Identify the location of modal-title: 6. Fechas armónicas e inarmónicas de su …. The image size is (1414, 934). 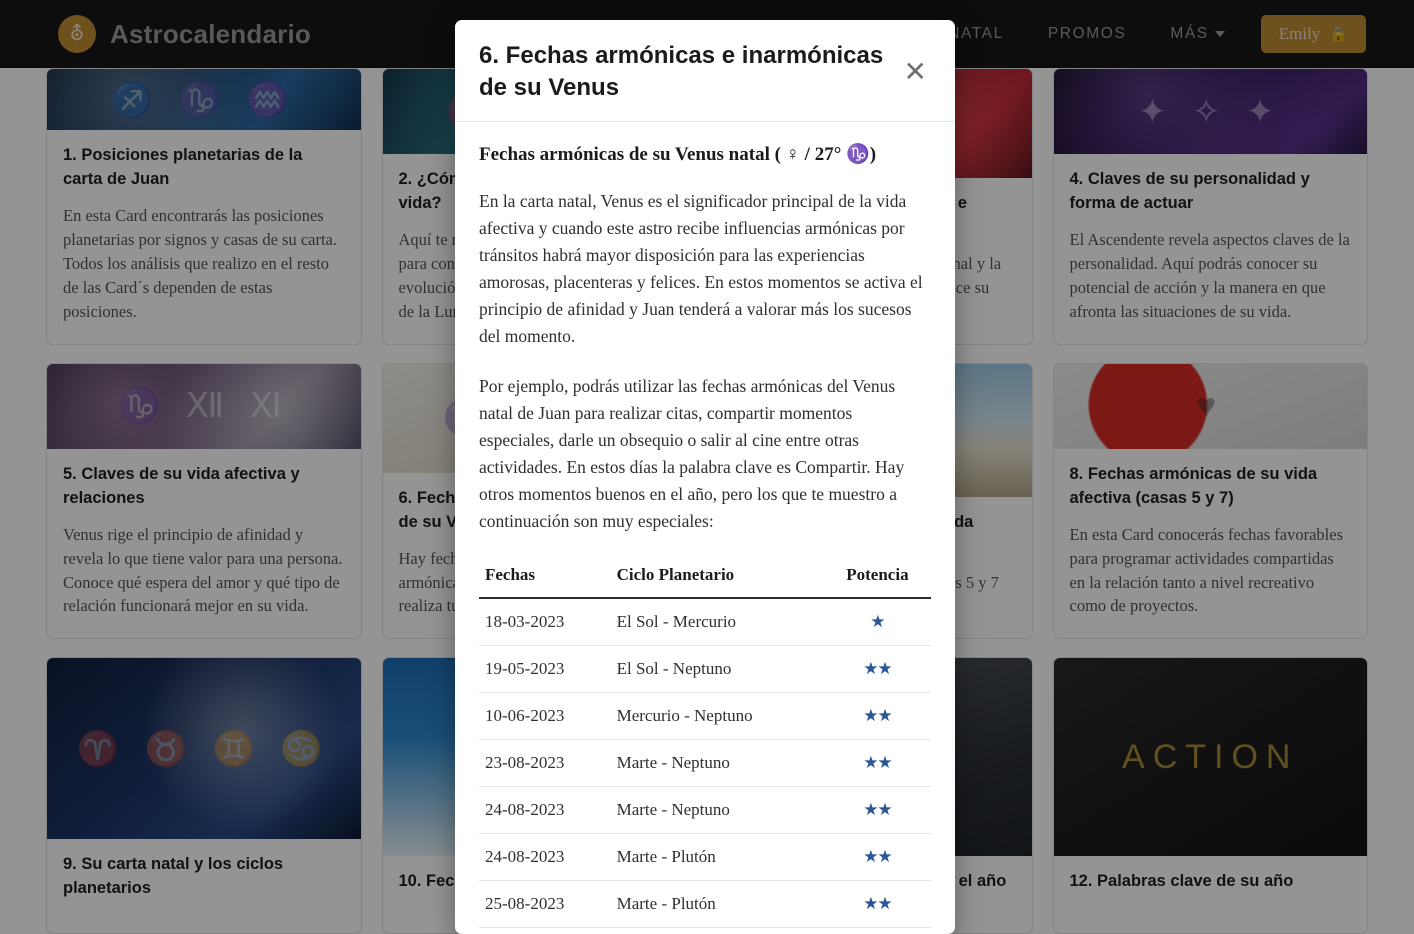
(681, 72).